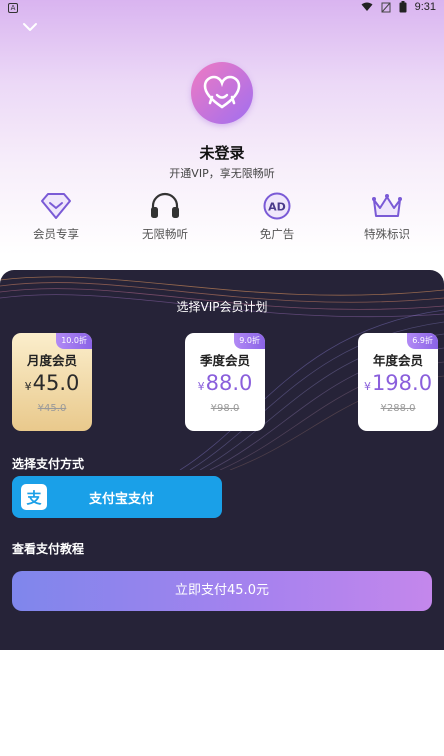 This screenshot has height=756, width=444. Describe the element at coordinates (48, 548) in the screenshot. I see `payment-tutorial-link: 查看支付教程` at that location.